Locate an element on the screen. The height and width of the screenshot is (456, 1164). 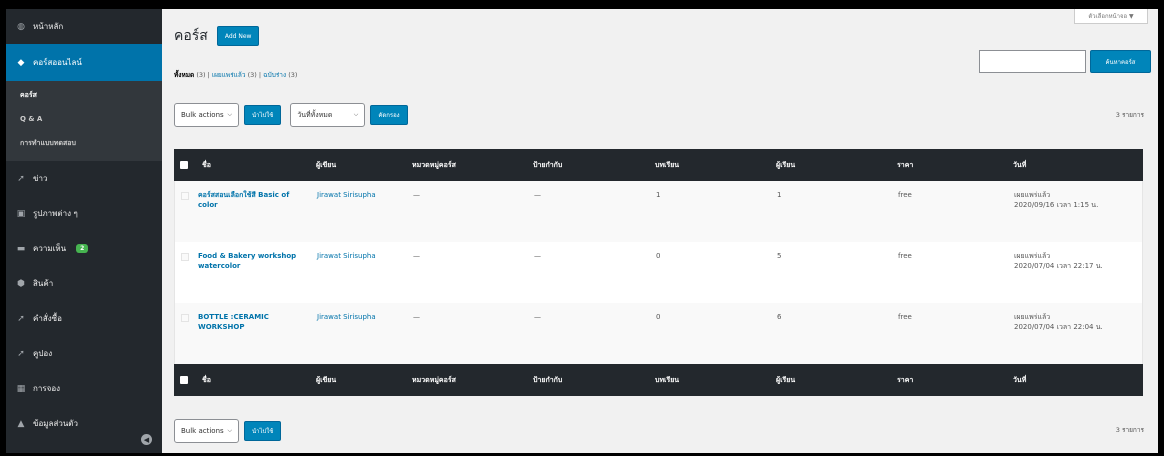
dashboard-icon: ◍ is located at coordinates (21, 26).